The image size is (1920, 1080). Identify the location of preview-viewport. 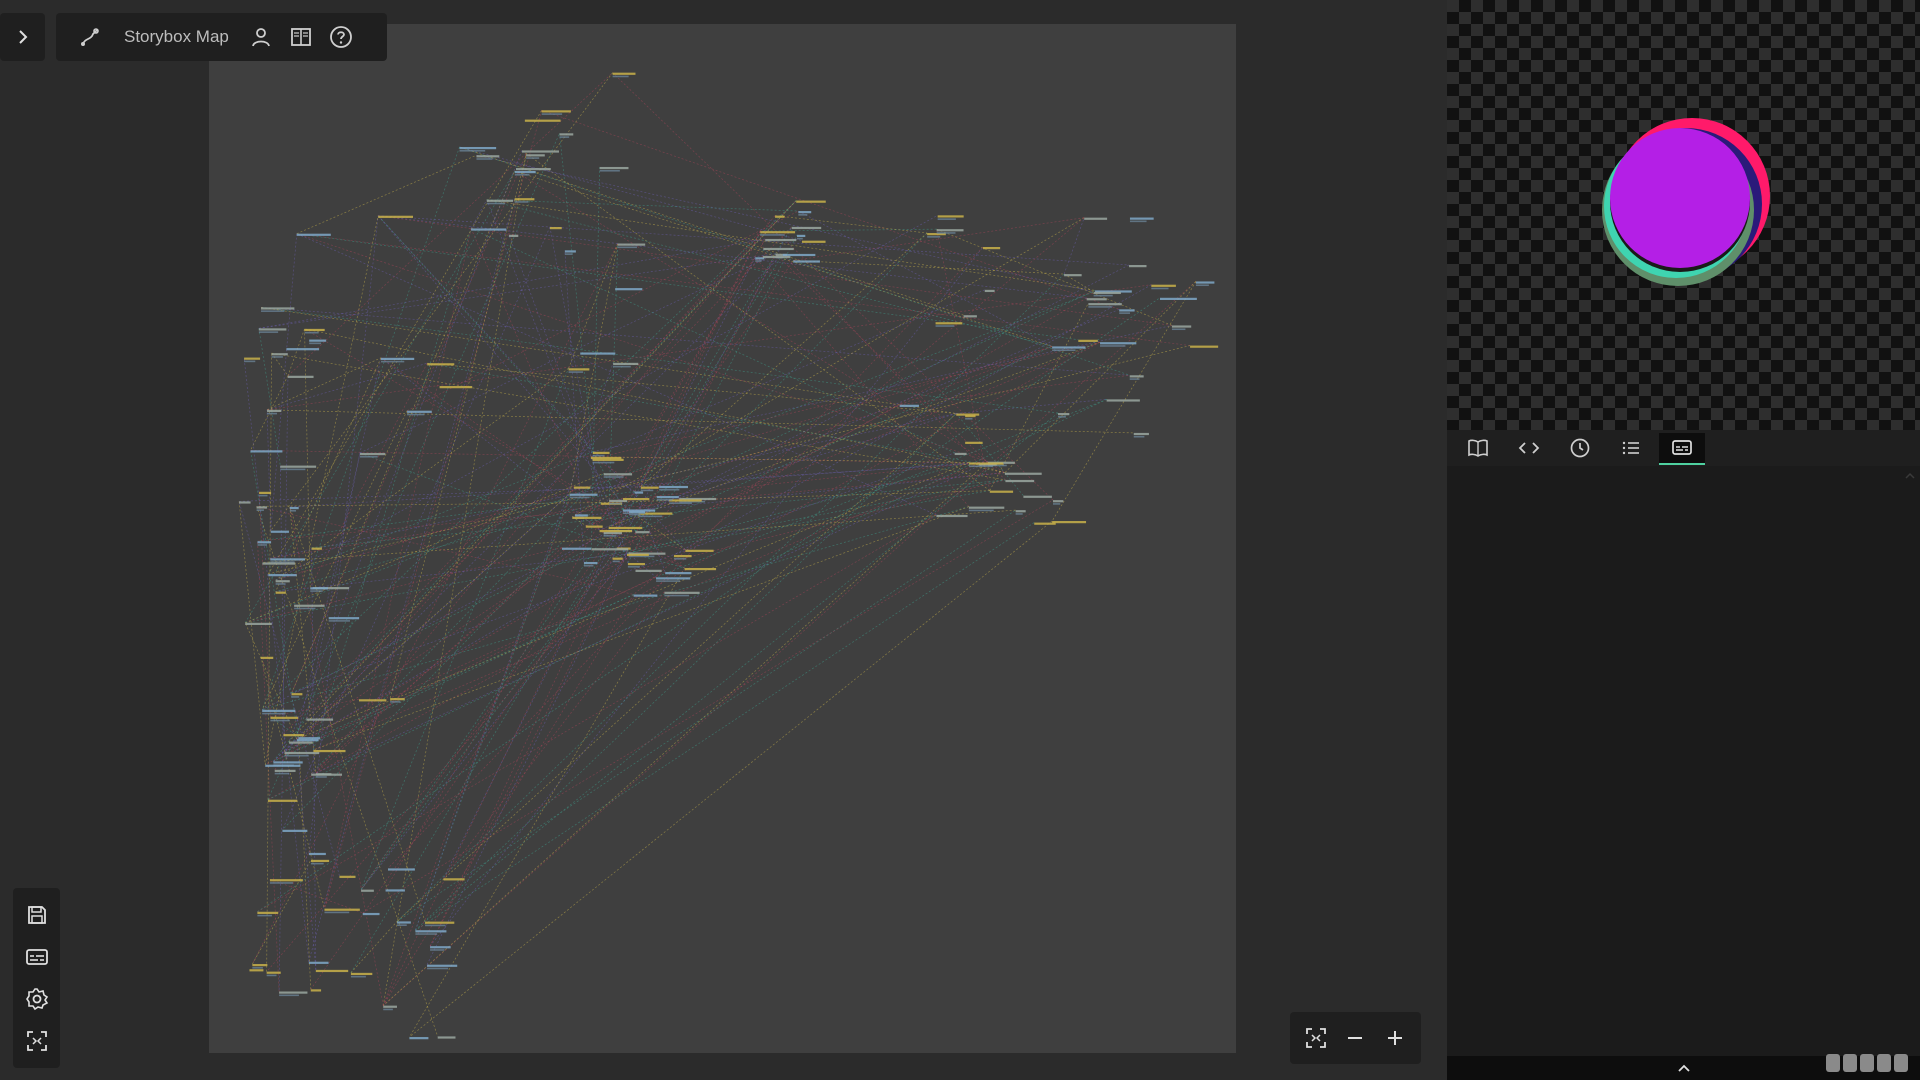
(1683, 215).